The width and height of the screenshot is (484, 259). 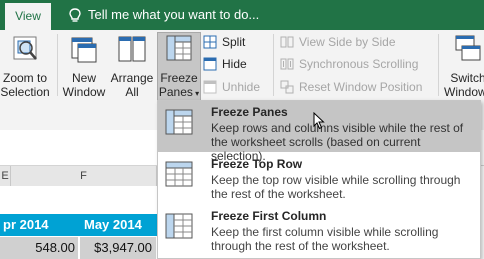 What do you see at coordinates (175, 92) in the screenshot?
I see `freeze-panes-label-2: Panes` at bounding box center [175, 92].